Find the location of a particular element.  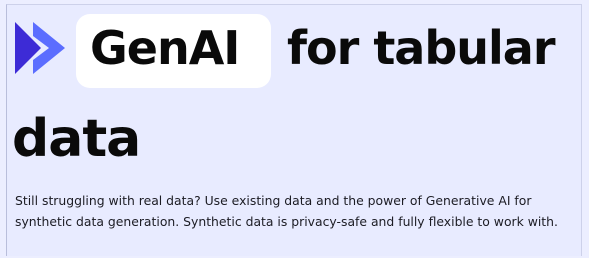

hero-highlight-word: GenAI is located at coordinates (165, 48).